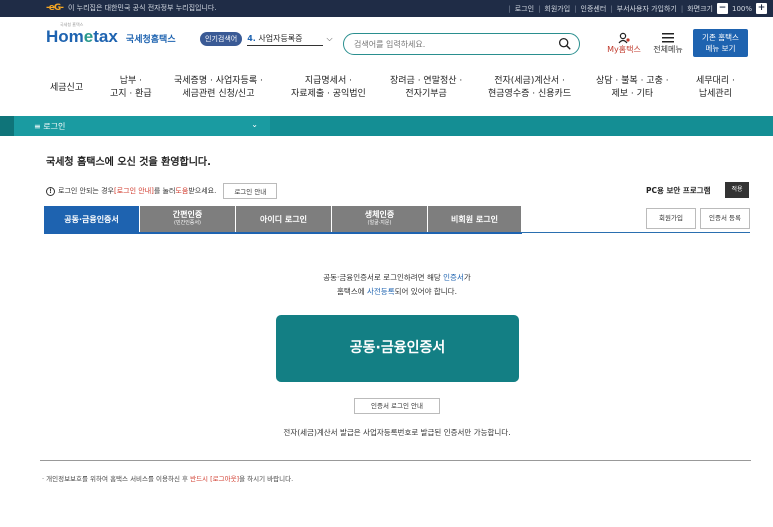  I want to click on menu-icon: ≡, so click(37, 126).